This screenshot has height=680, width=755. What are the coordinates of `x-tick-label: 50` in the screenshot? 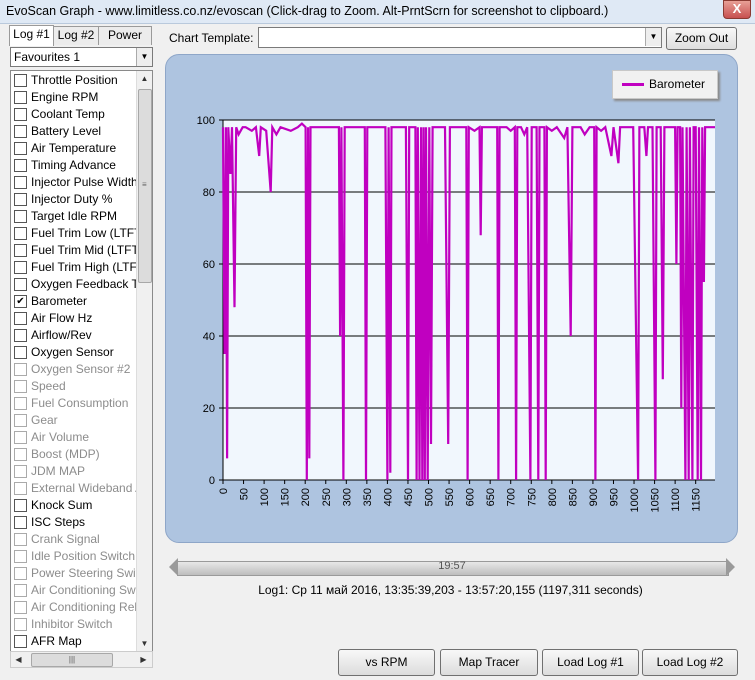 It's located at (245, 494).